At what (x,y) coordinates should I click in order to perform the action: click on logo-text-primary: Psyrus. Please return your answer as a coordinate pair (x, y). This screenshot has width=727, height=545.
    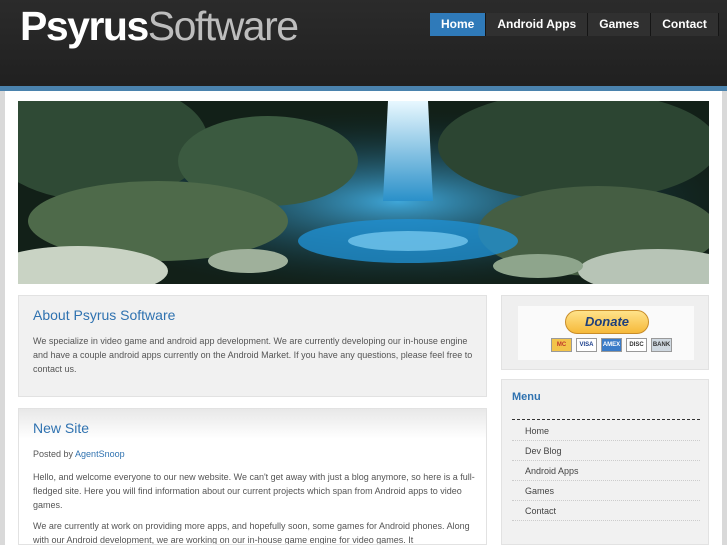
    Looking at the image, I should click on (84, 26).